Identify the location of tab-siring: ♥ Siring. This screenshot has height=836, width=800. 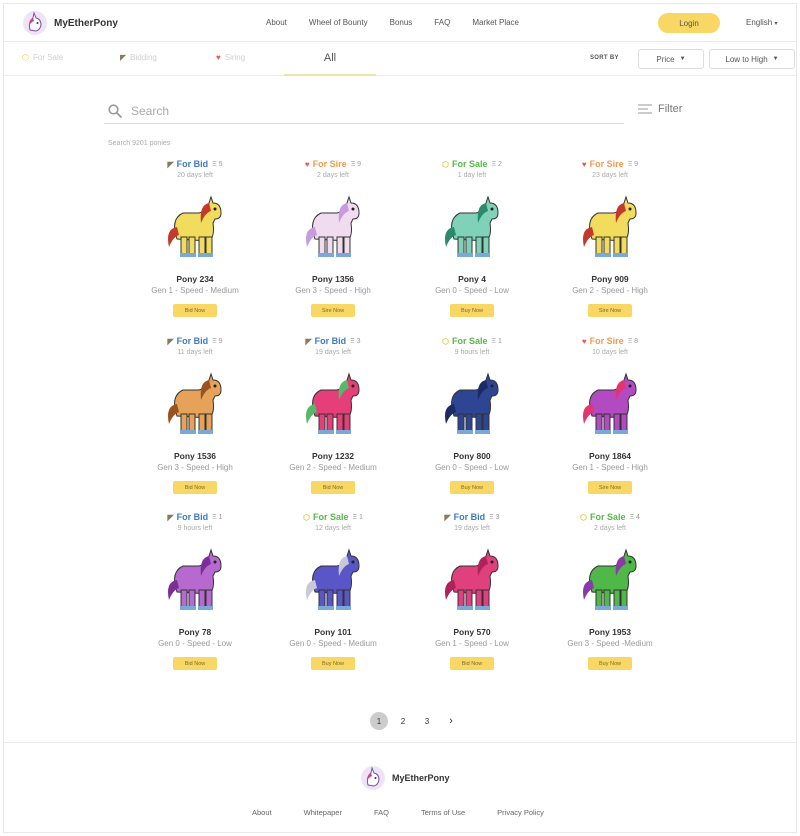
(230, 57).